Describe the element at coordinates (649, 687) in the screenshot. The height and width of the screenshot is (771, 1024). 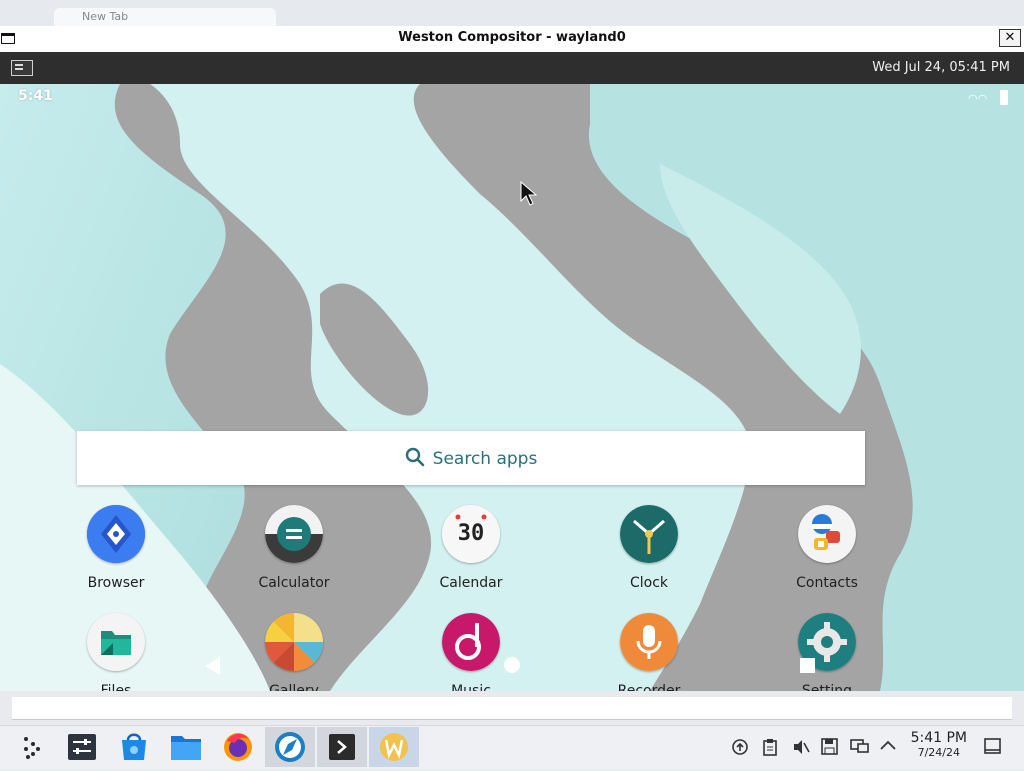
I see `app-label: Recorder` at that location.